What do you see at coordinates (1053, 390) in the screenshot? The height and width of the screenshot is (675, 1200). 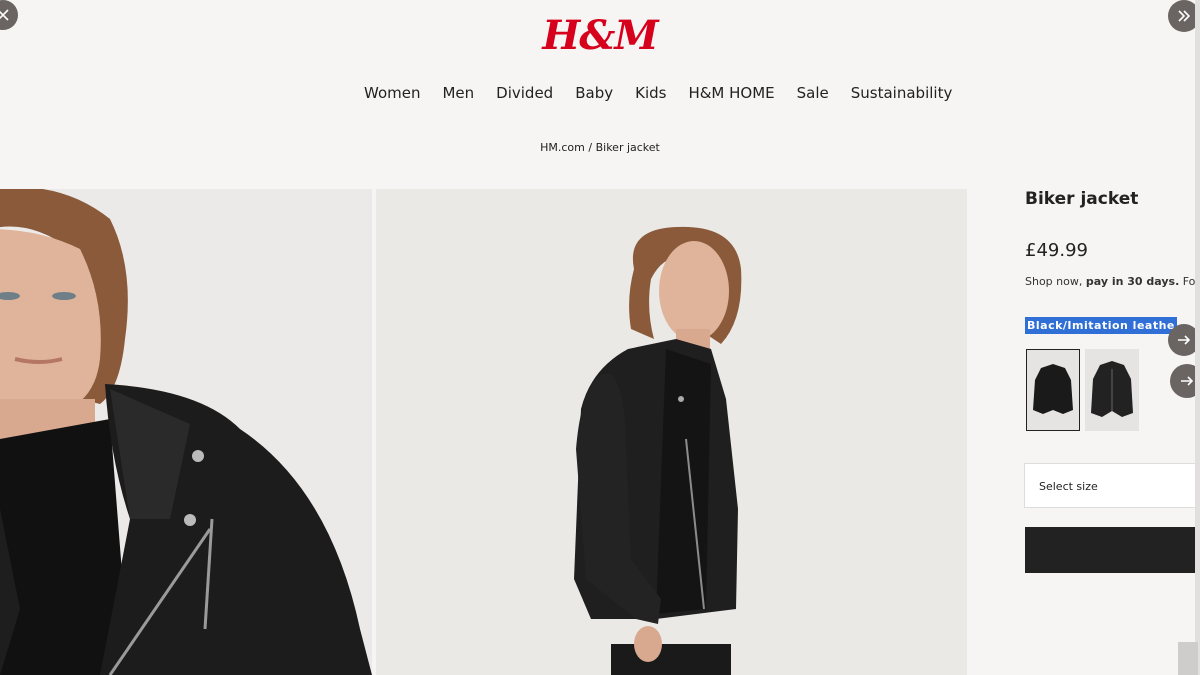 I see `color-swatch-selected` at bounding box center [1053, 390].